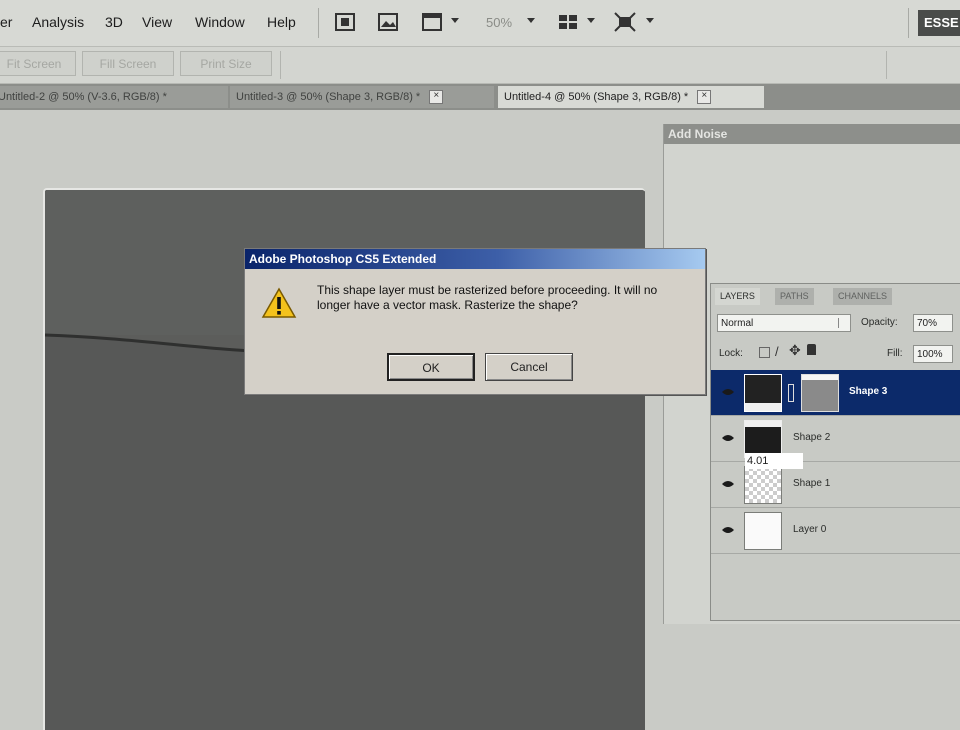  I want to click on tab-untitled-3: Untitled-3 @ 50% (Shape 3, RGB/8) * ×, so click(362, 97).